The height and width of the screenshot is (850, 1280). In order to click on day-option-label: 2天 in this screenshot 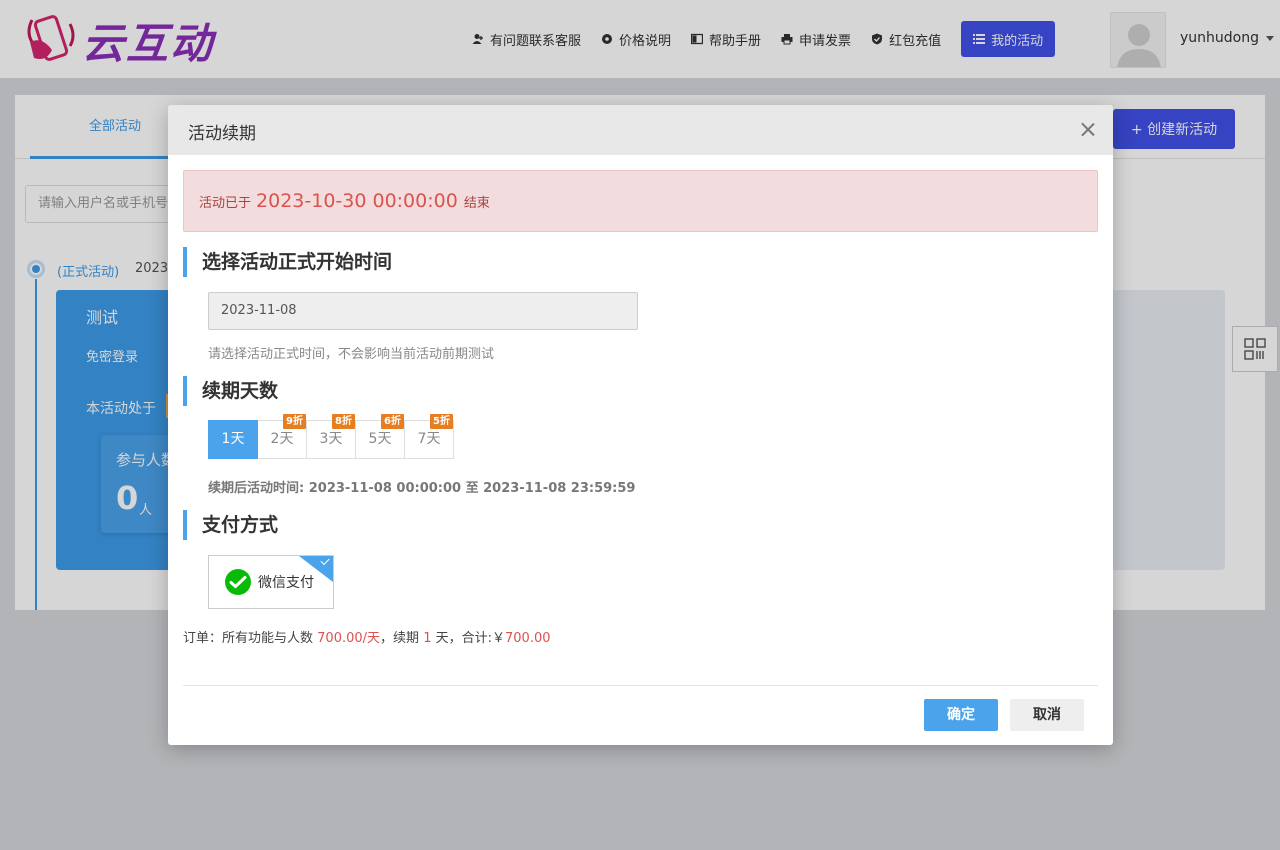, I will do `click(282, 439)`.